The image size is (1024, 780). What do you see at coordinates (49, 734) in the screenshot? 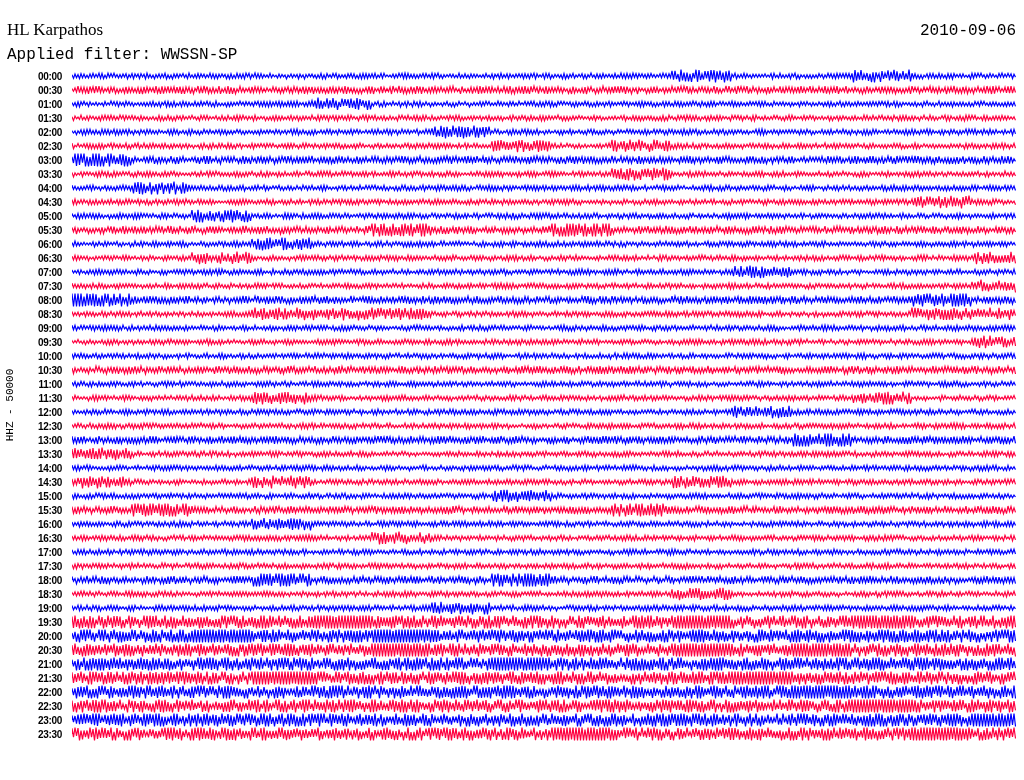
I see `time-label: 23:30` at bounding box center [49, 734].